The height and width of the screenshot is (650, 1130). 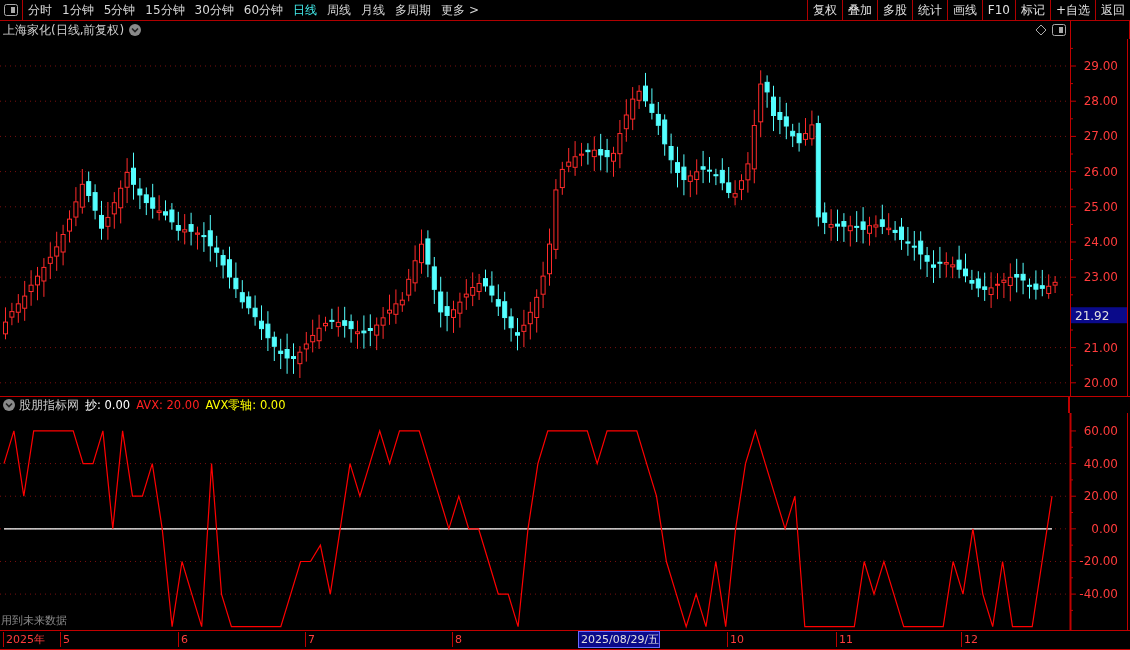 What do you see at coordinates (619, 639) in the screenshot?
I see `crosshair-date: 2025/08/29/五` at bounding box center [619, 639].